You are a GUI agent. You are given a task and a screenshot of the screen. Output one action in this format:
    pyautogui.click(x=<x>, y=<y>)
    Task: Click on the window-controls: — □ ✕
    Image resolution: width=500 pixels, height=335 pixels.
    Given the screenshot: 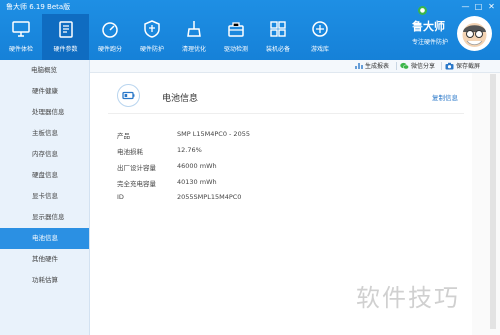 What is the action you would take?
    pyautogui.click(x=478, y=6)
    